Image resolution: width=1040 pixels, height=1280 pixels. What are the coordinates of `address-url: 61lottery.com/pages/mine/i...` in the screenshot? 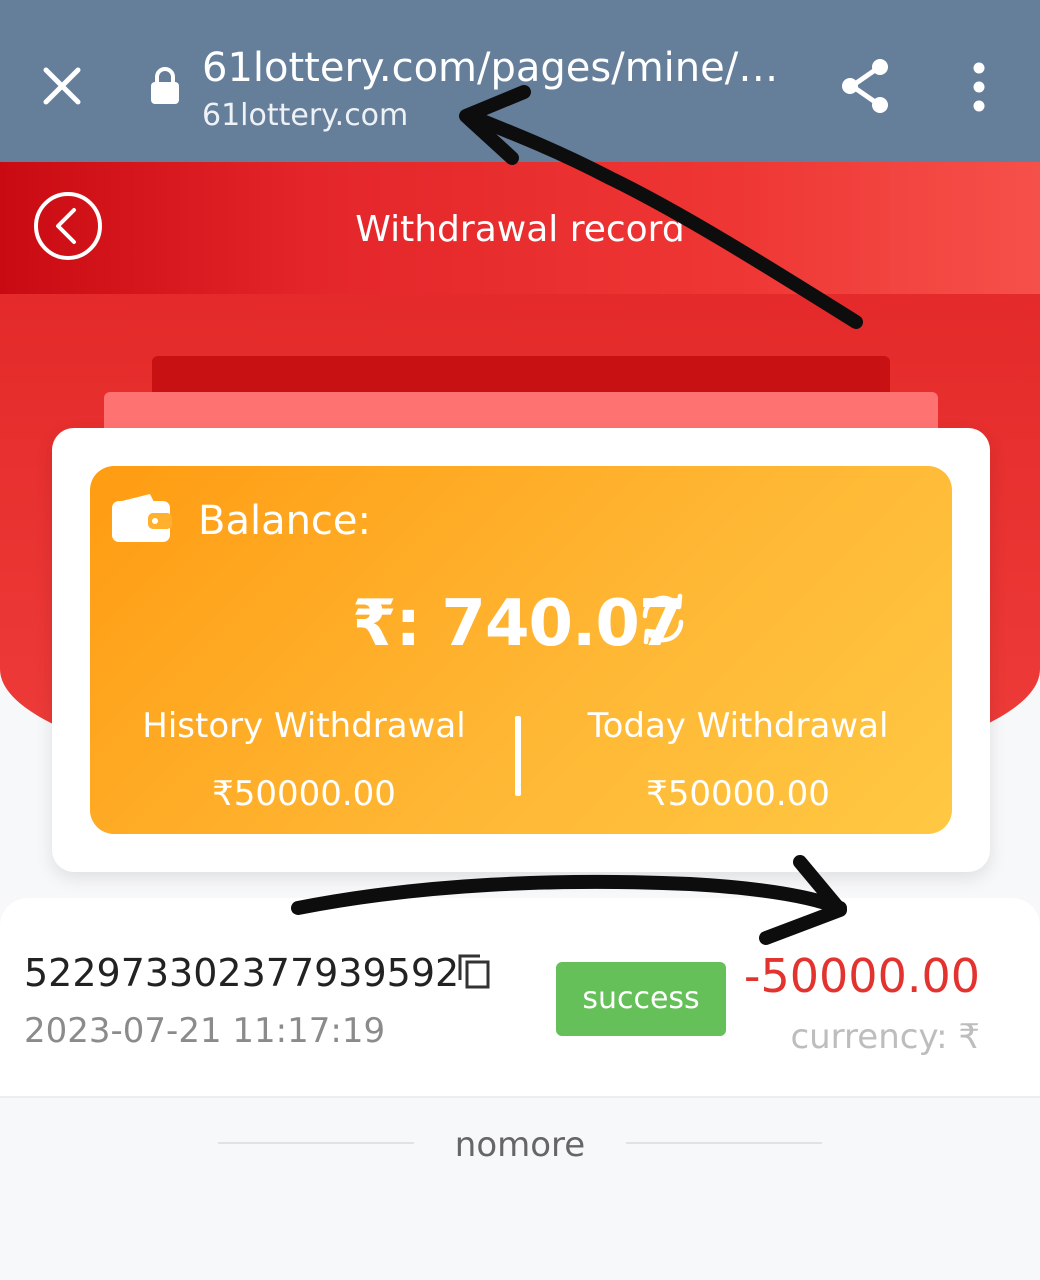 It's located at (492, 68).